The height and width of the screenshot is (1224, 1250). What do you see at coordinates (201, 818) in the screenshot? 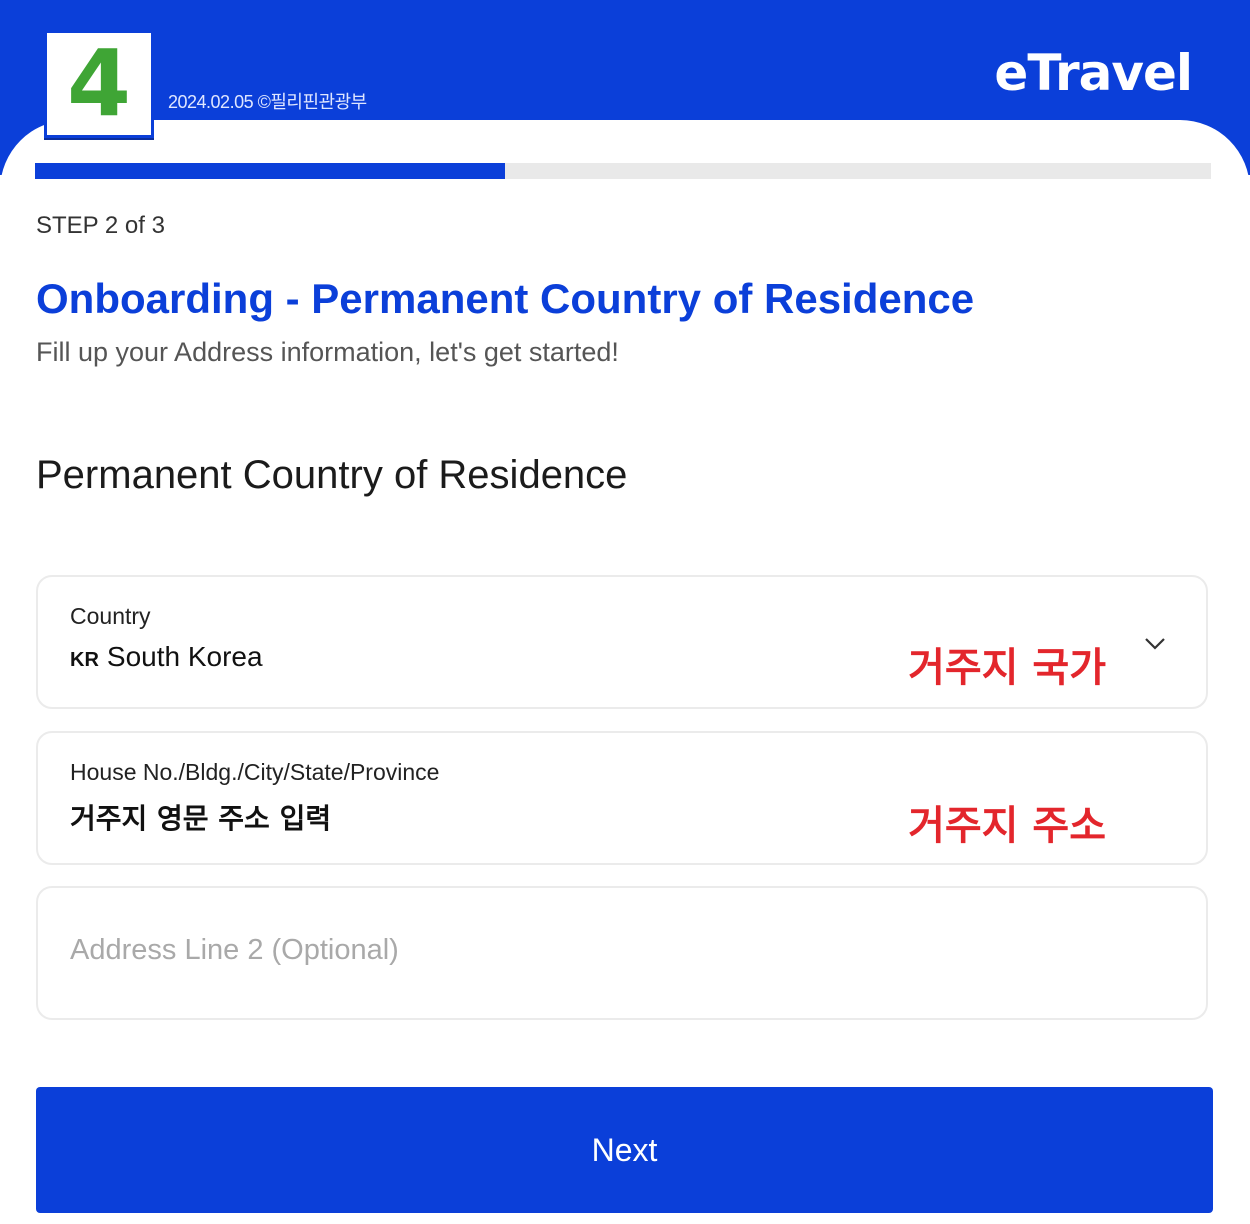
I see `address-line1-value: 거주지 영문 주소 입력` at bounding box center [201, 818].